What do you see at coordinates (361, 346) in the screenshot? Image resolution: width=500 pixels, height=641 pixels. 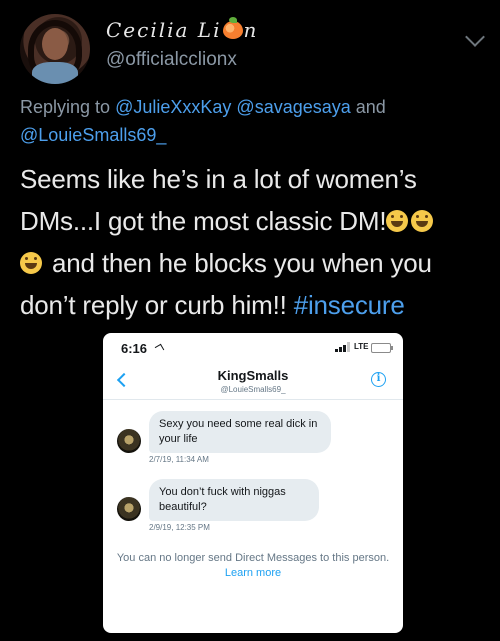 I see `network-label: LTE` at bounding box center [361, 346].